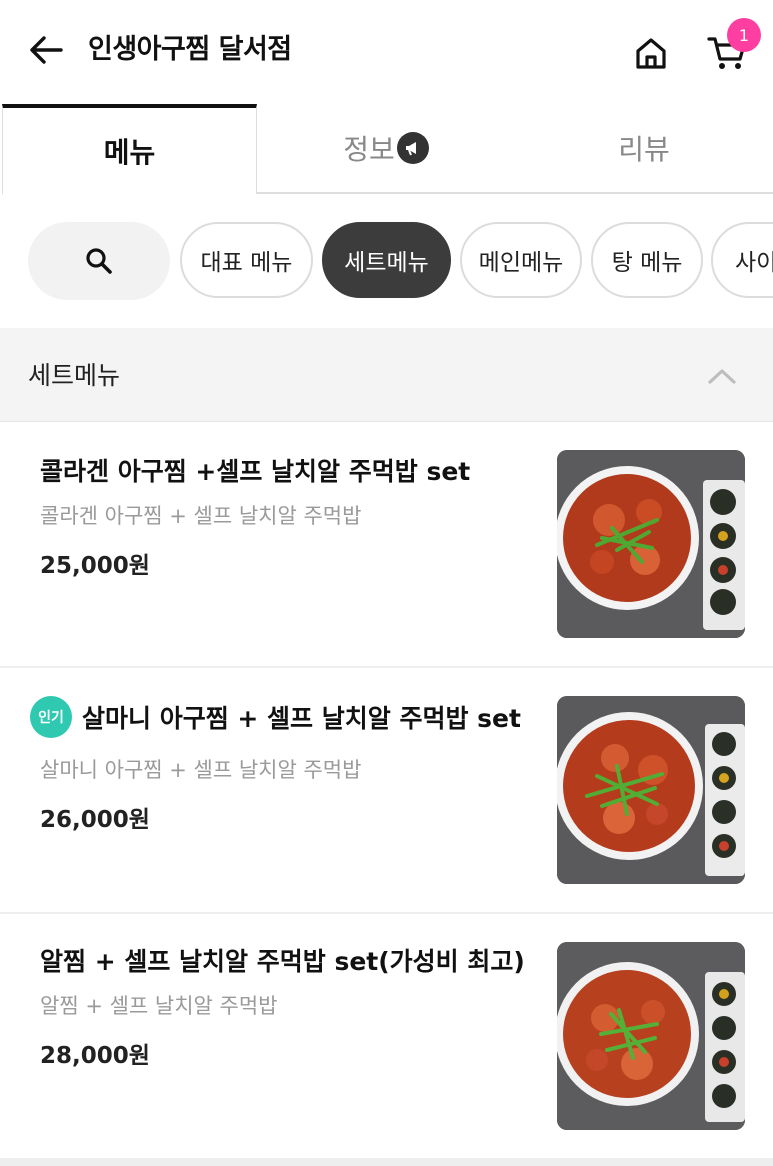 The image size is (773, 1166). I want to click on bottom-divider, so click(386, 1162).